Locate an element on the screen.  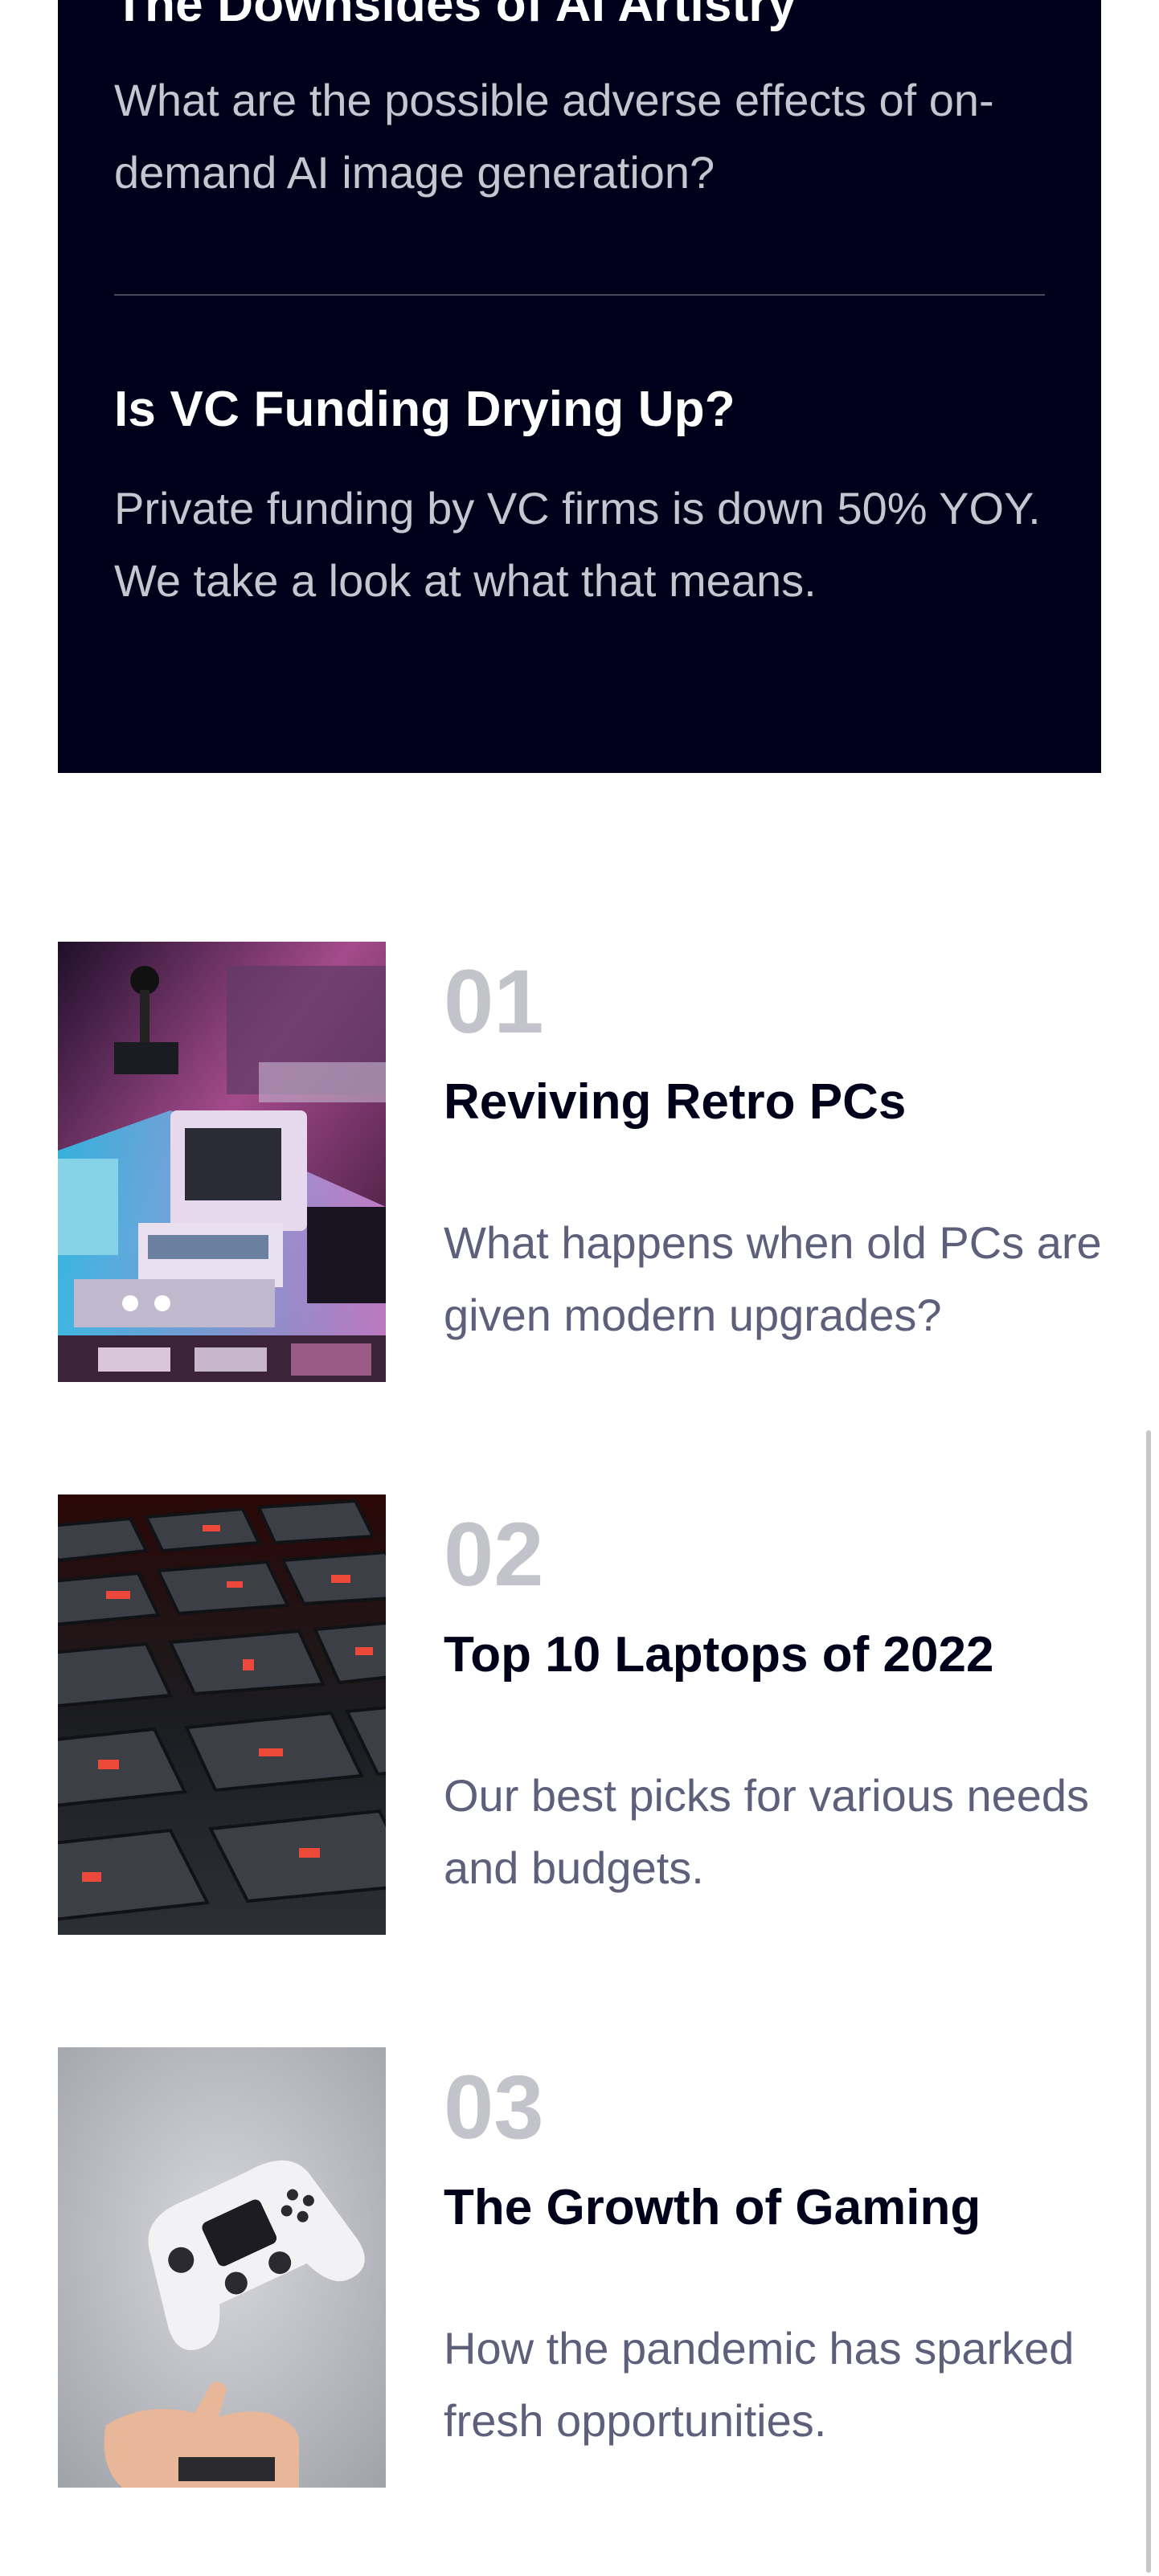
scrollbar is located at coordinates (1149, 2002).